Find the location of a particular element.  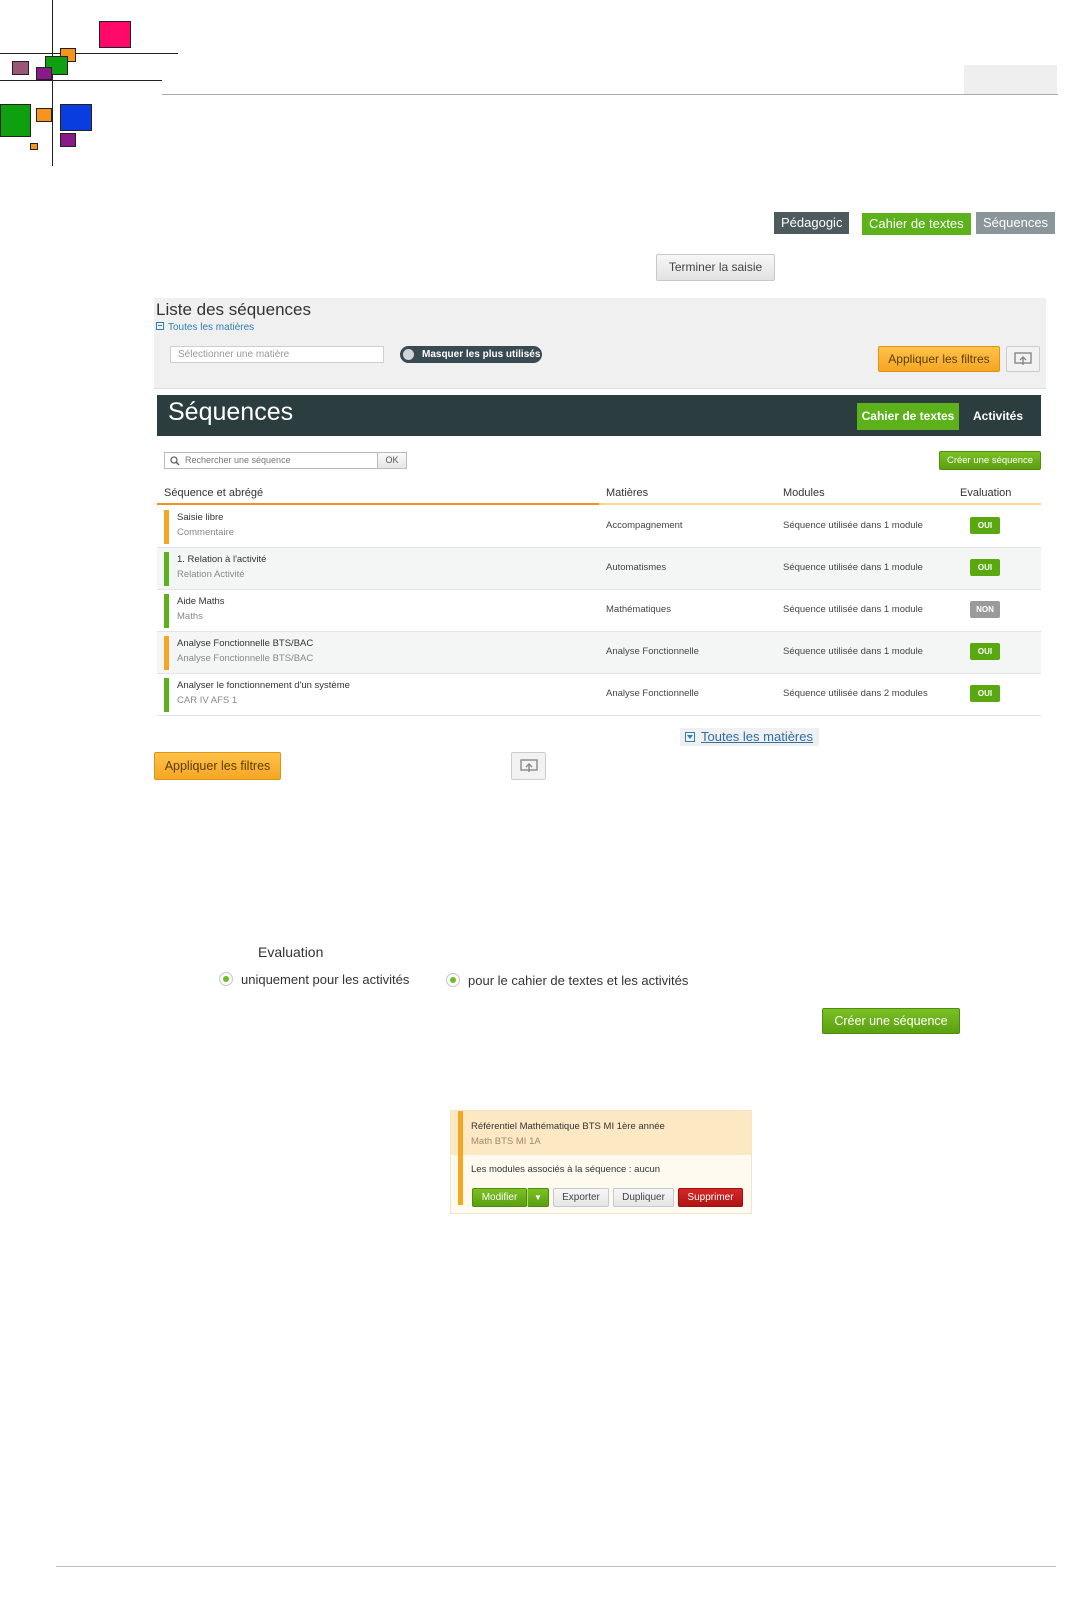

upload-button is located at coordinates (1023, 359).